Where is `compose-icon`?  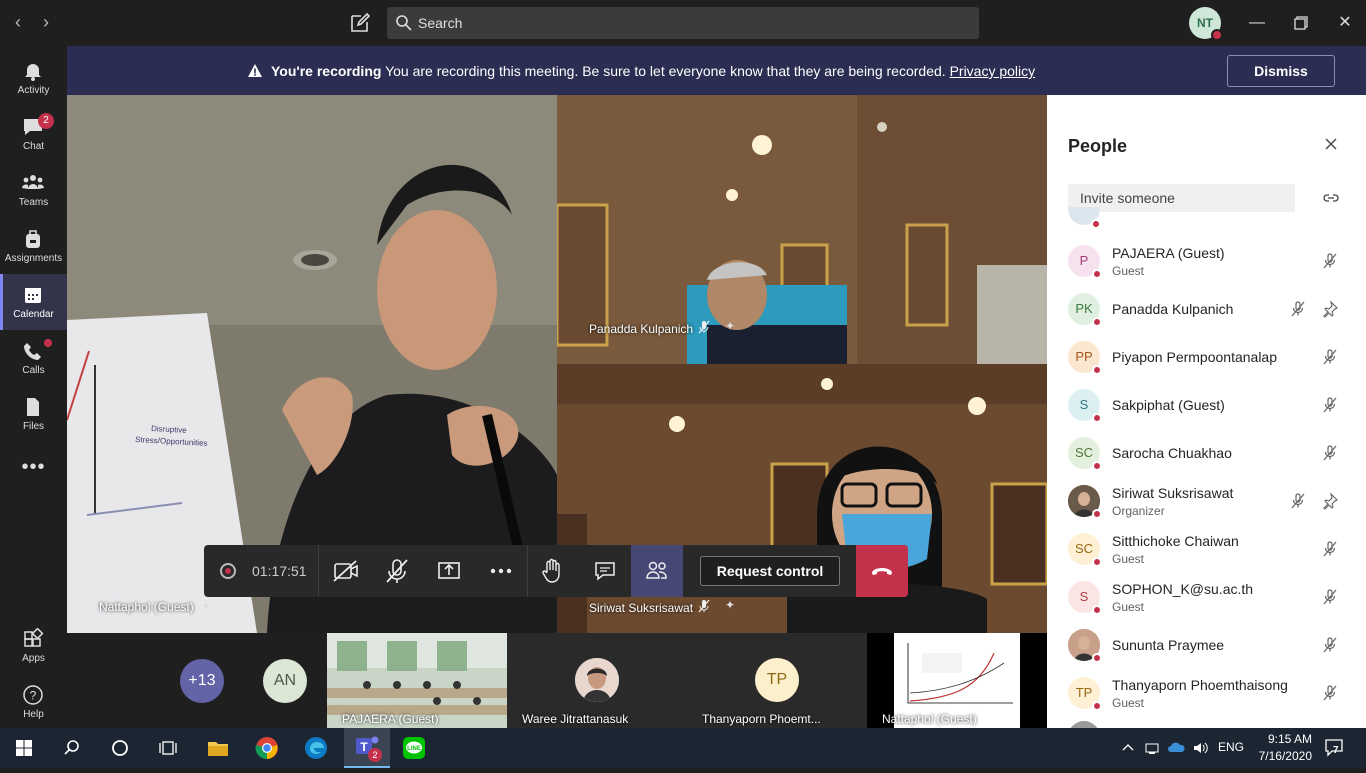 compose-icon is located at coordinates (360, 23).